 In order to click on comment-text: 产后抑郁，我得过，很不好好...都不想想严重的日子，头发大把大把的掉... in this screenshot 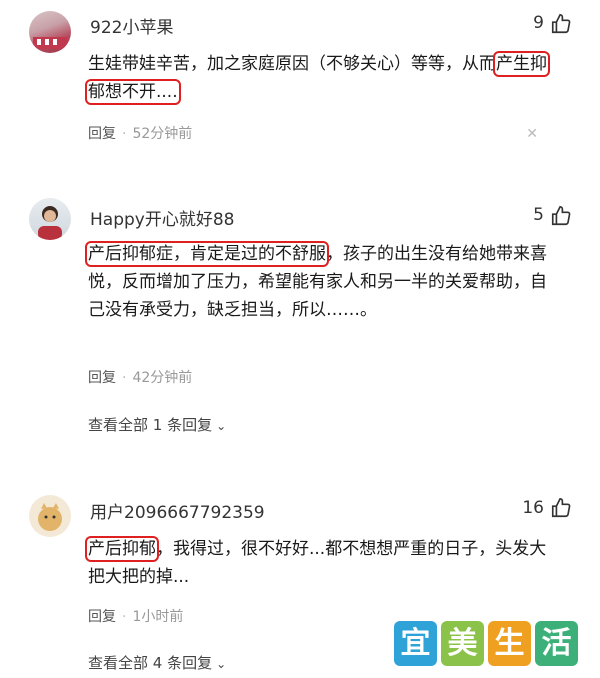, I will do `click(316, 561)`.